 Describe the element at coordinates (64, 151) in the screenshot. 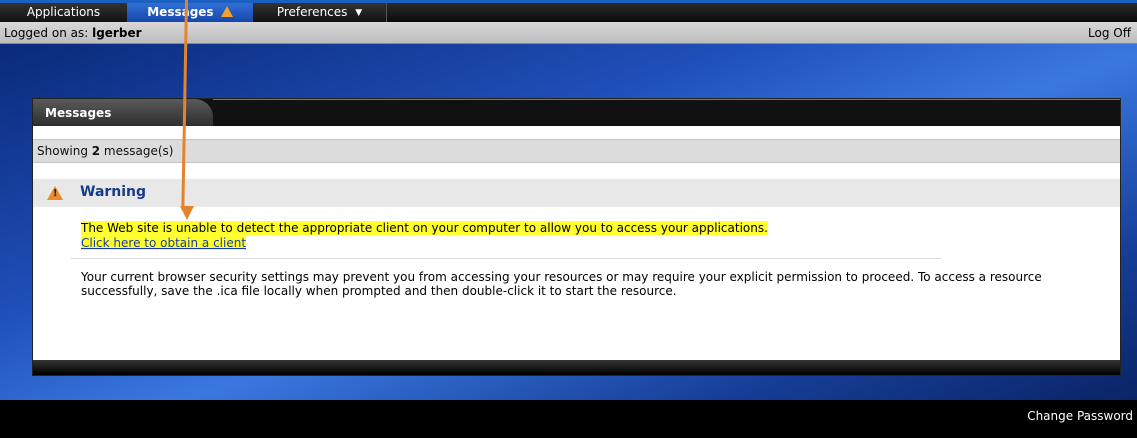

I see `message-count-prefix: Showing` at that location.